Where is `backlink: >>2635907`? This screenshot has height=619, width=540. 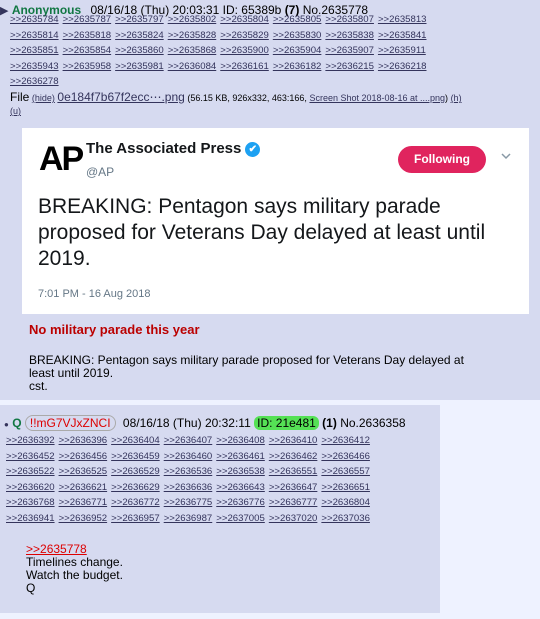
backlink: >>2635907 is located at coordinates (349, 50).